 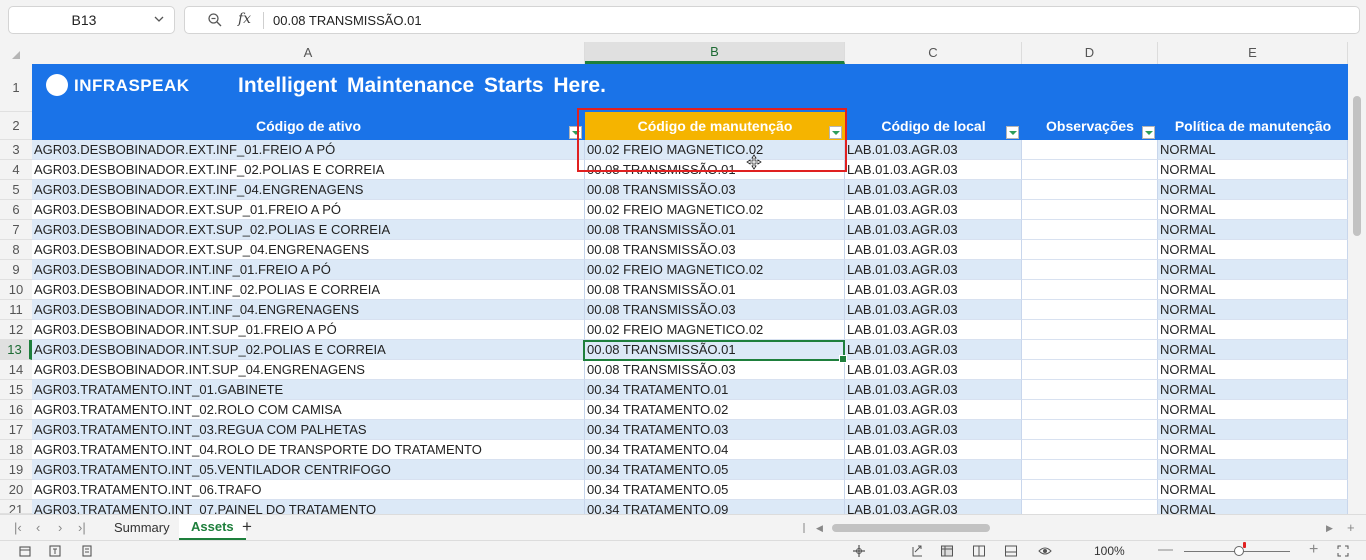 What do you see at coordinates (16, 410) in the screenshot?
I see `row-header: 16` at bounding box center [16, 410].